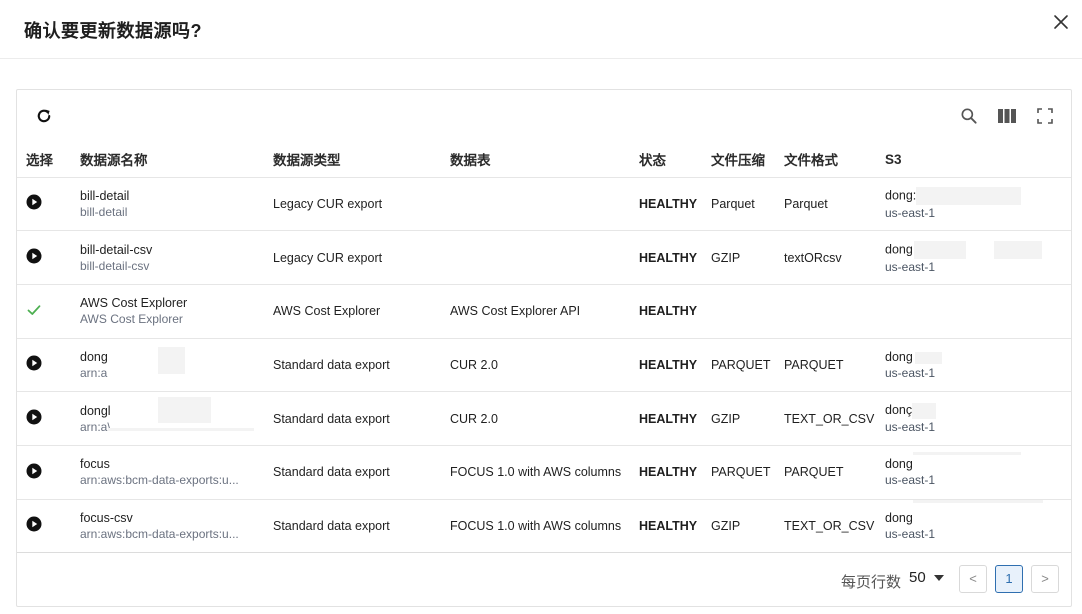  I want to click on close-icon, so click(1061, 22).